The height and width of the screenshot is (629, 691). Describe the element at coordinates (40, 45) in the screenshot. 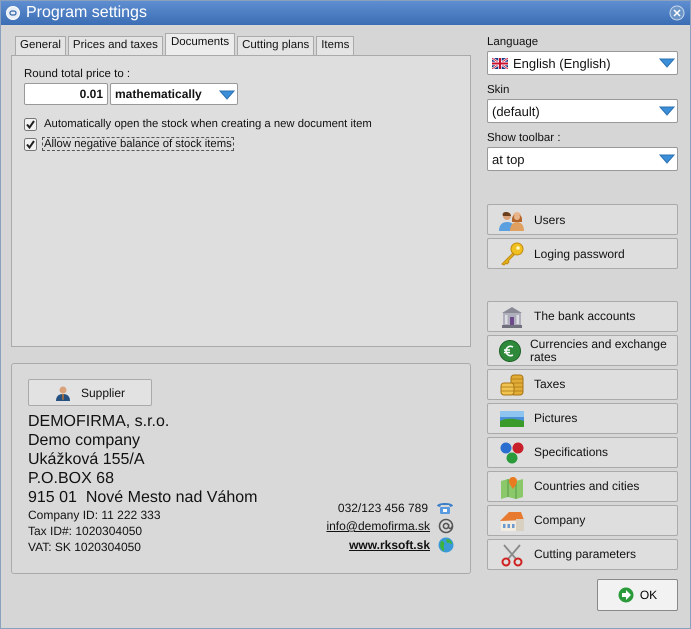

I see `tab: General` at that location.